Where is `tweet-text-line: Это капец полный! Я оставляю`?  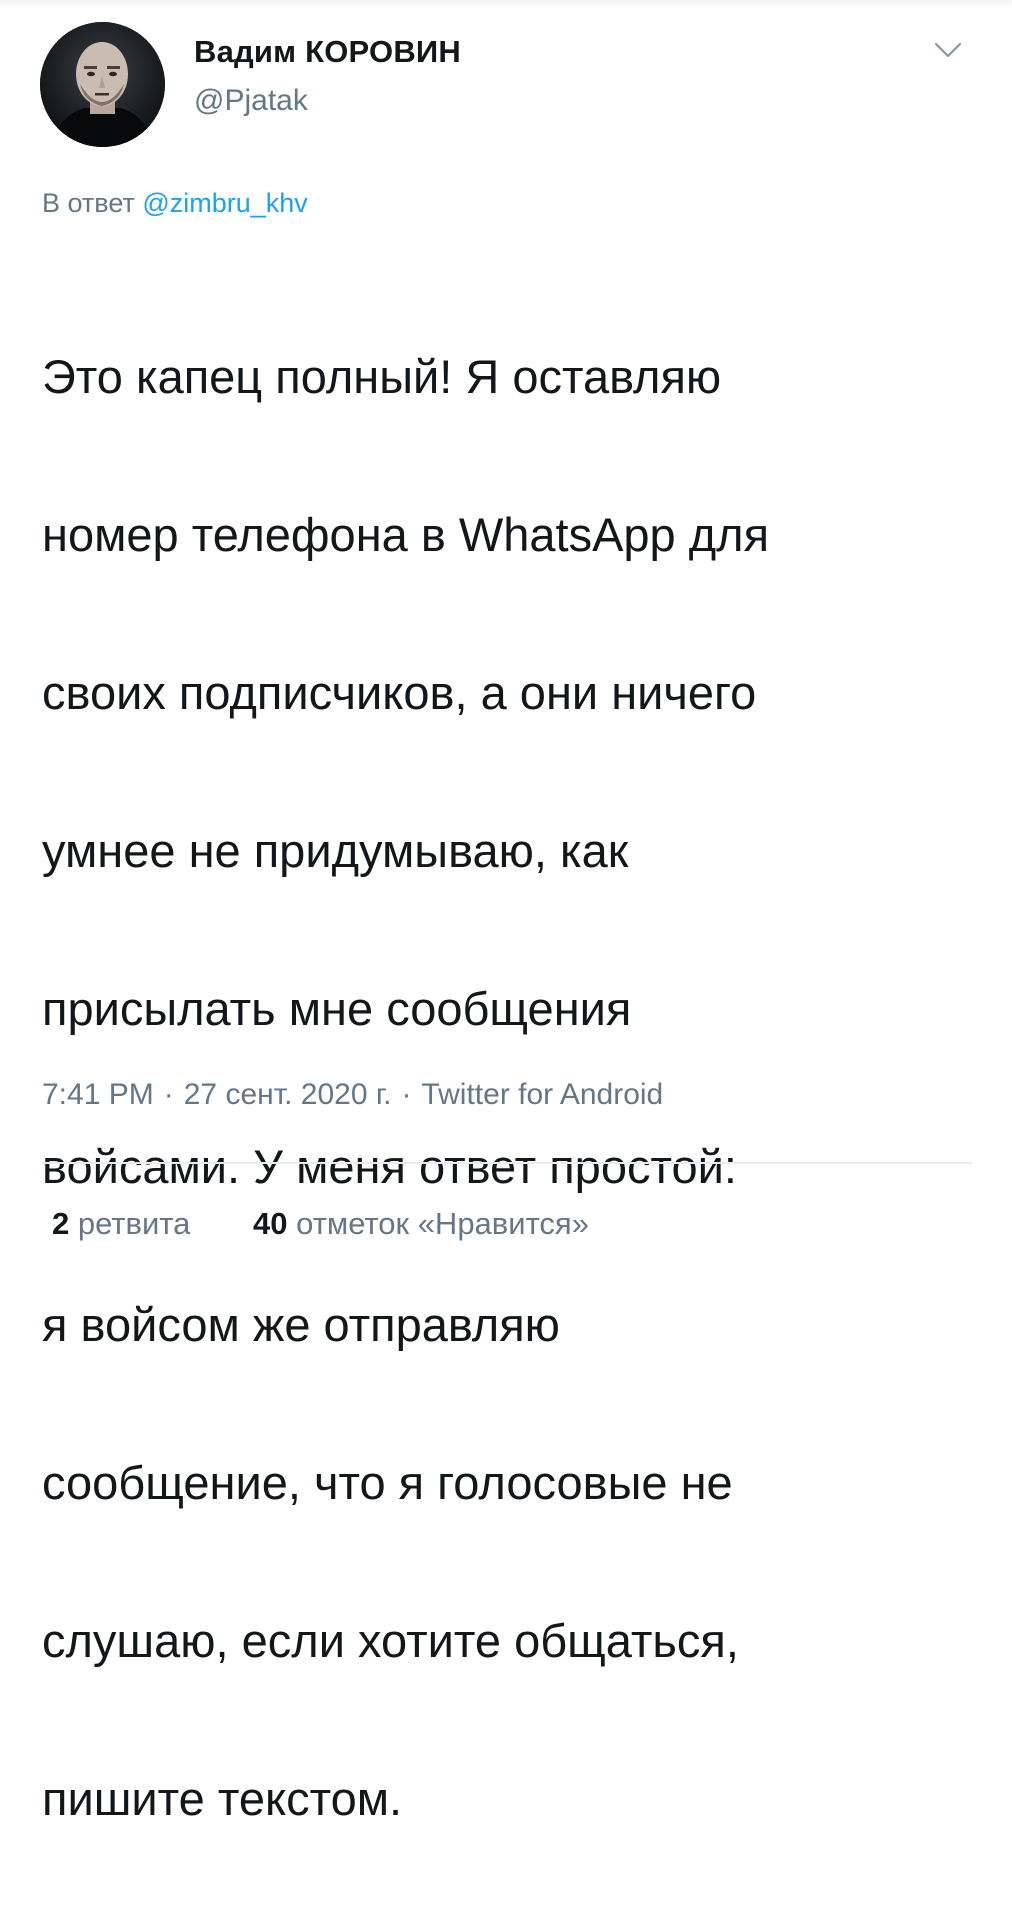
tweet-text-line: Это капец полный! Я оставляю is located at coordinates (382, 376).